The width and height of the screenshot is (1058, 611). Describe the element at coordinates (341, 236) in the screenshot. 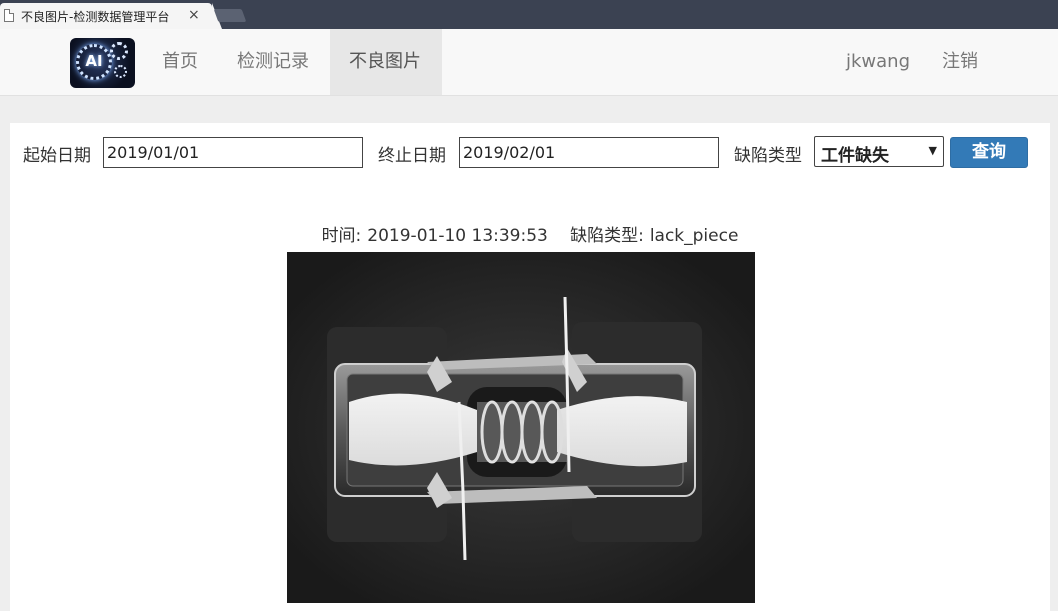

I see `time-label: 时间:` at that location.